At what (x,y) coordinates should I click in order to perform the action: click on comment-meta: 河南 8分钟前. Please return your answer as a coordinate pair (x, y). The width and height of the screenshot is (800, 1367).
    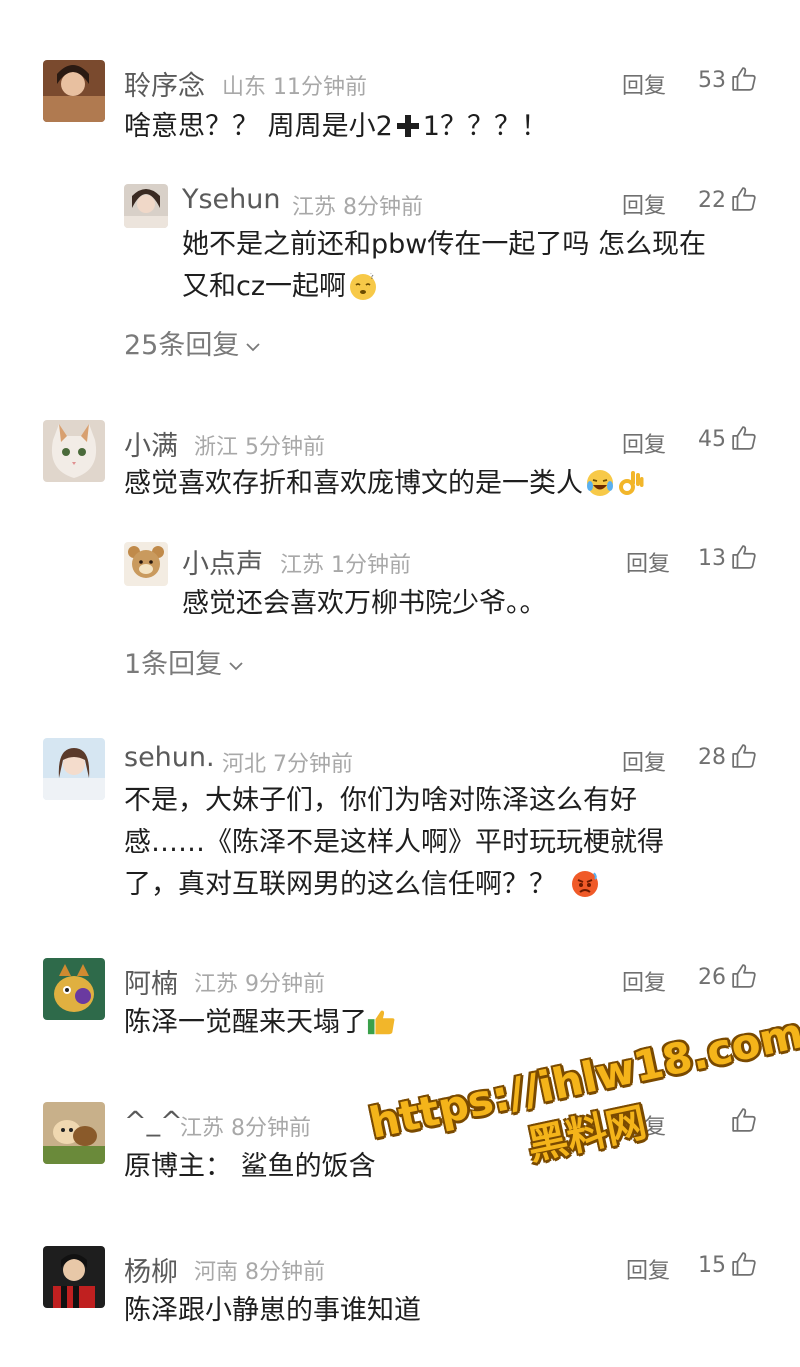
    Looking at the image, I should click on (259, 1270).